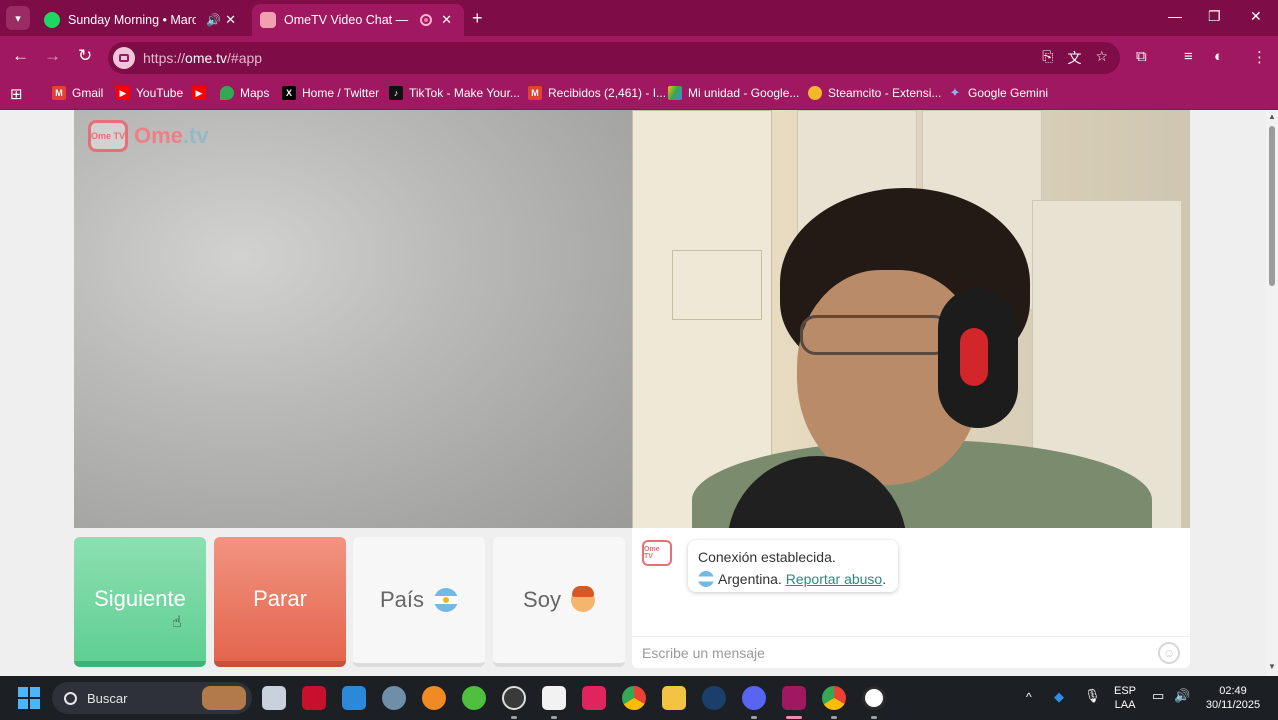 The image size is (1278, 720). What do you see at coordinates (1158, 696) in the screenshot?
I see `network-icon: ▭` at bounding box center [1158, 696].